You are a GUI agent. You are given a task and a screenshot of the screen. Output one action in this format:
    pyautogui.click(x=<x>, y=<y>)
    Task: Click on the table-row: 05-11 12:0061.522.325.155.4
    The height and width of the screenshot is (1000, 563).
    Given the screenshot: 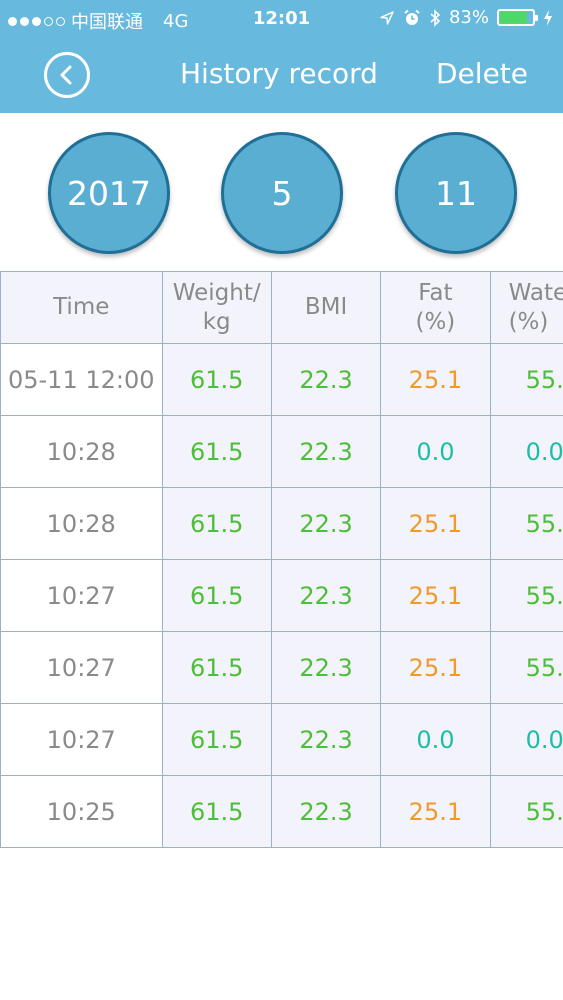 What is the action you would take?
    pyautogui.click(x=281, y=379)
    